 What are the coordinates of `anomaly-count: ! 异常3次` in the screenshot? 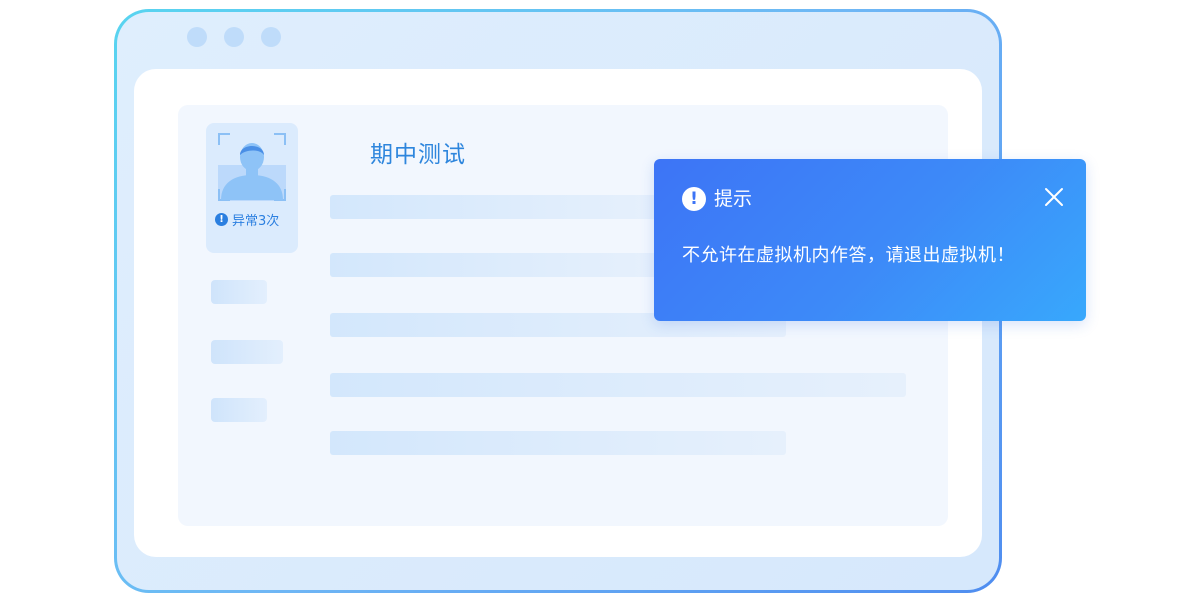 It's located at (247, 219).